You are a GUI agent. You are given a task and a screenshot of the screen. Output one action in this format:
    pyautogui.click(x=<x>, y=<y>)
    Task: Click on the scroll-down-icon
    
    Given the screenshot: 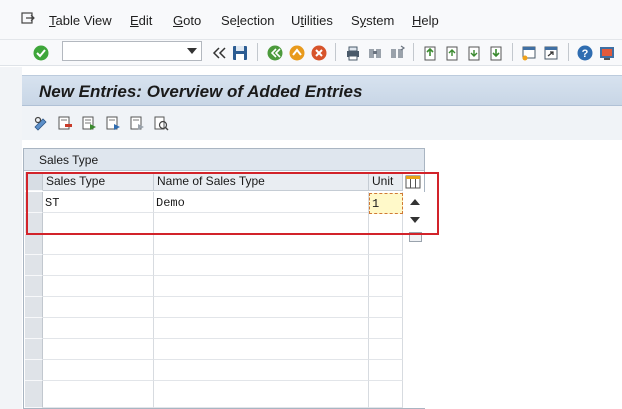 What is the action you would take?
    pyautogui.click(x=415, y=220)
    